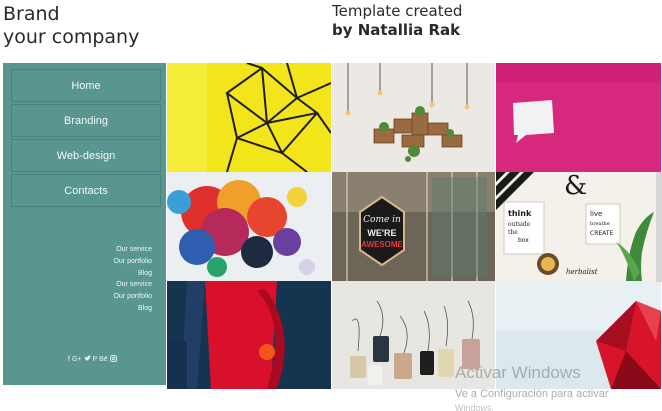  I want to click on typo-ampersand: &, so click(575, 186).